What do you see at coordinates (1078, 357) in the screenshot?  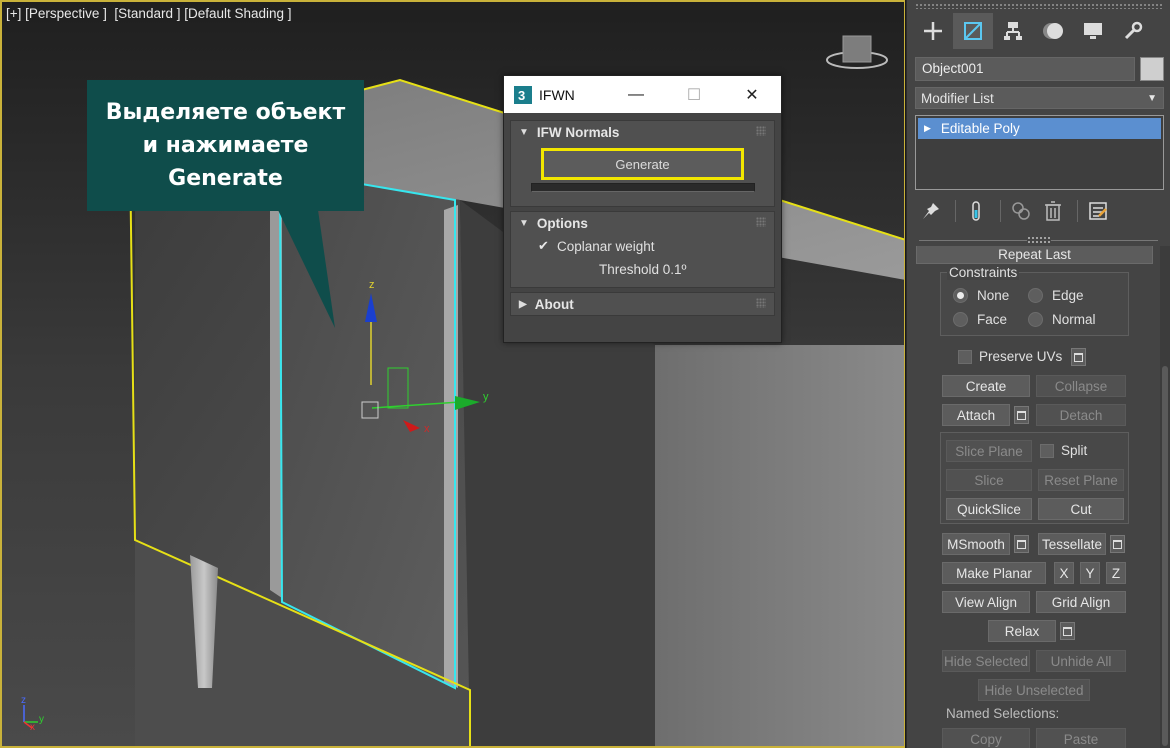 I see `preserve-uvs-settings-button` at bounding box center [1078, 357].